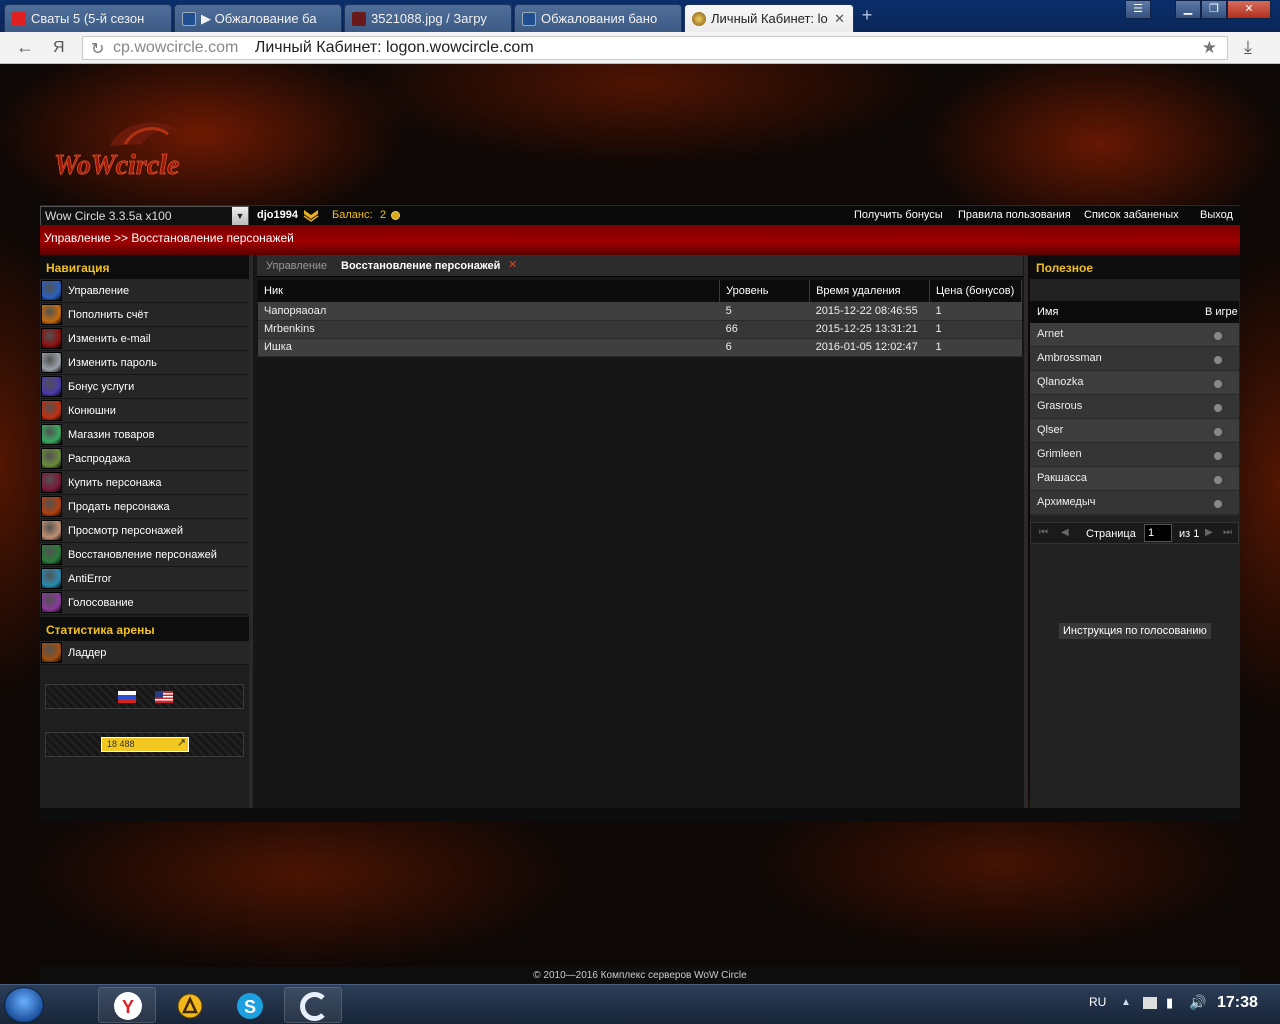 This screenshot has width=1280, height=1024. What do you see at coordinates (144, 216) in the screenshot?
I see `realm-select: Wow Circle 3.3.5a x100 ▼` at bounding box center [144, 216].